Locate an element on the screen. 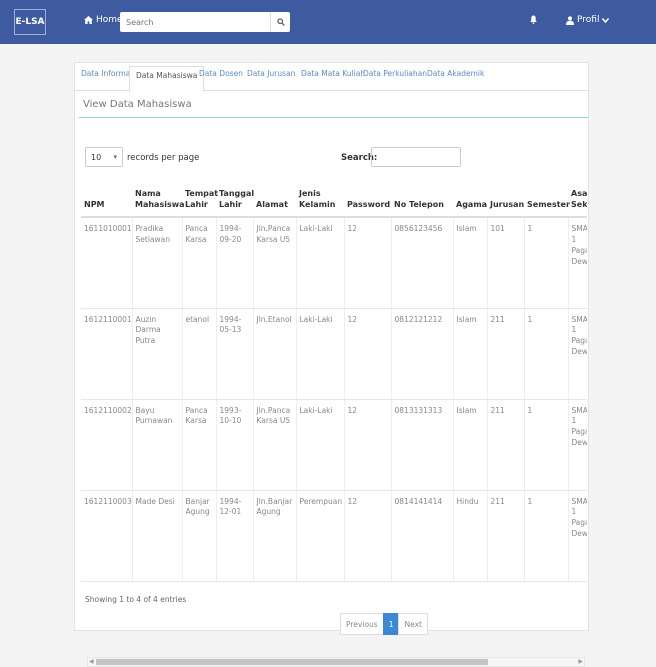  column-header: Alamat is located at coordinates (274, 194).